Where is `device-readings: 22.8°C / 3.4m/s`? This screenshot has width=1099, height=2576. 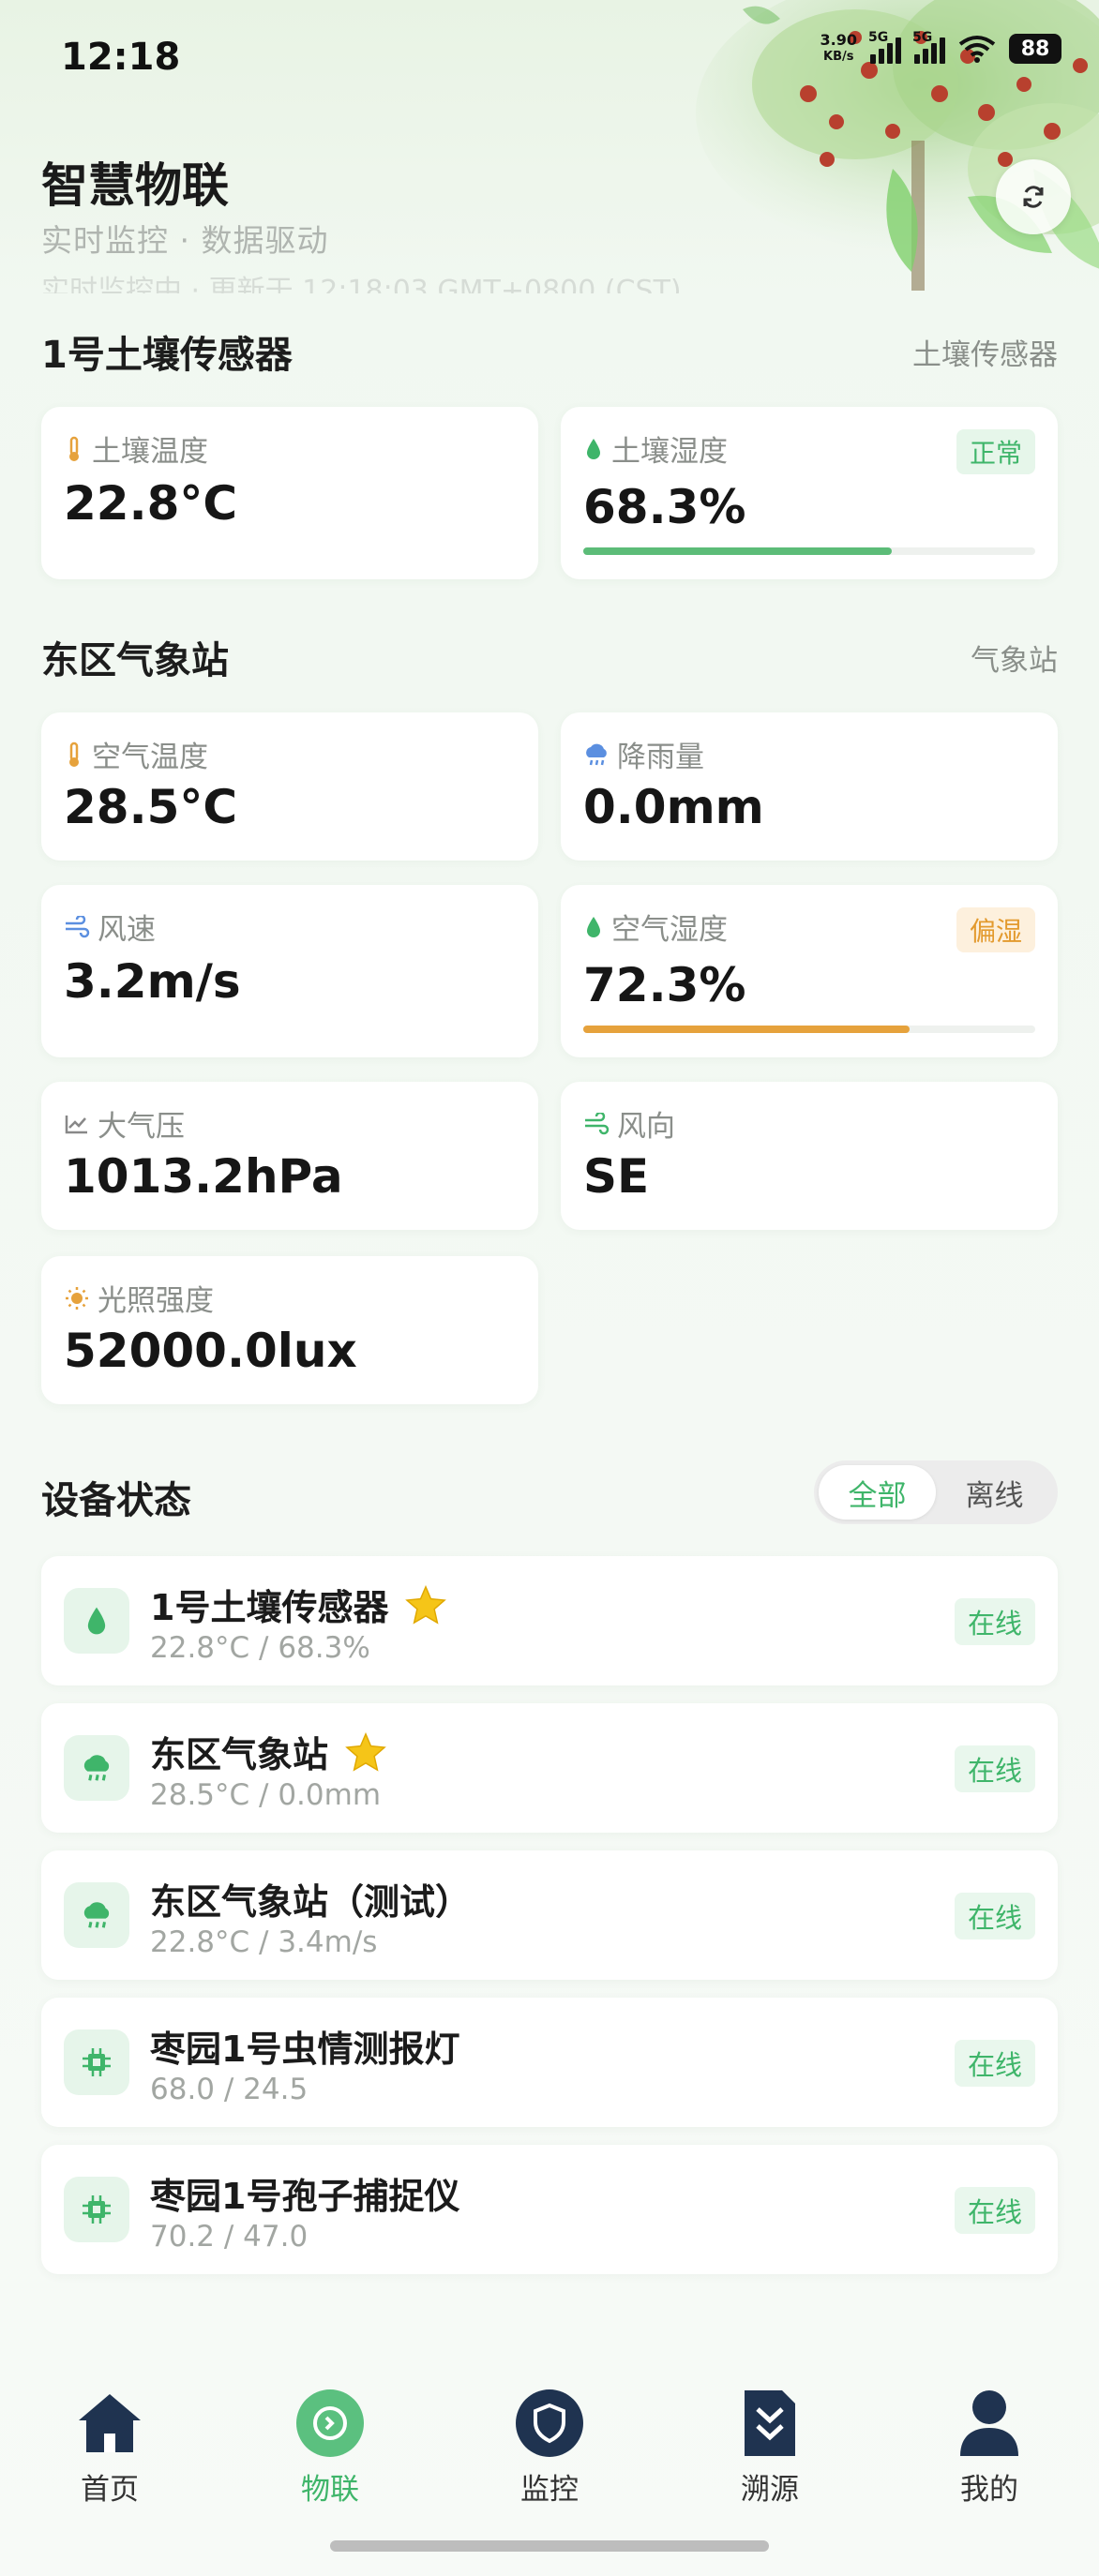
device-readings: 22.8°C / 3.4m/s is located at coordinates (264, 1942).